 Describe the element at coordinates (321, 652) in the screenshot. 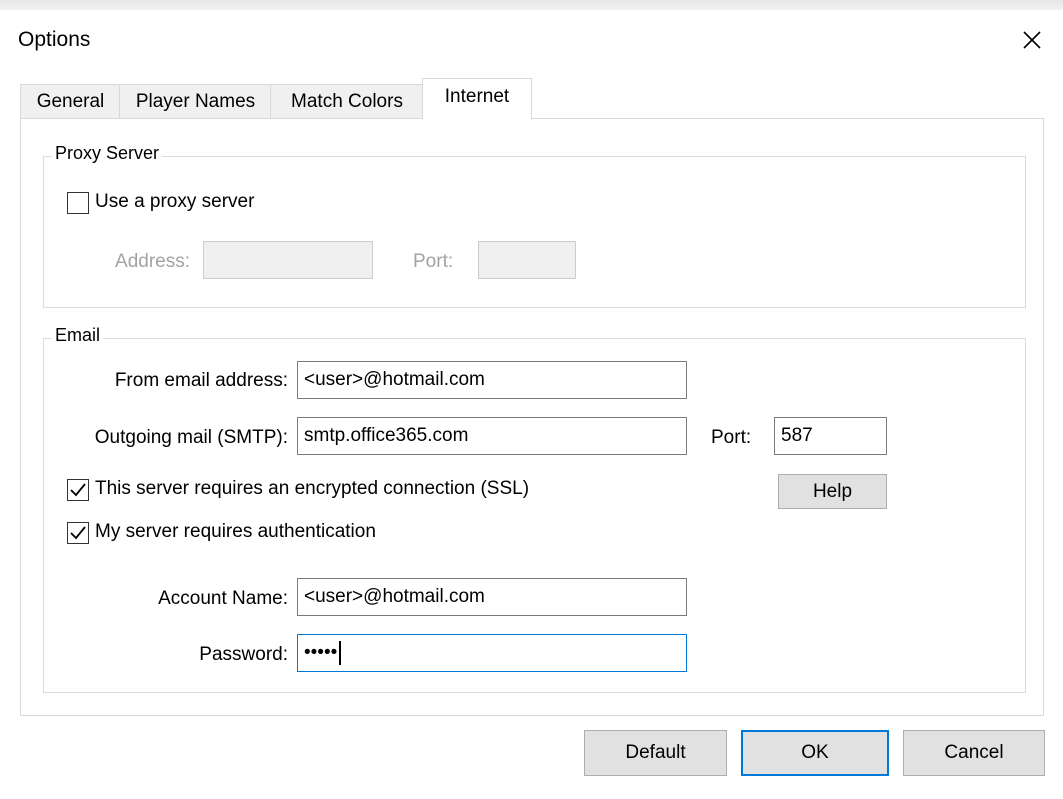

I see `password-value: •••••` at that location.